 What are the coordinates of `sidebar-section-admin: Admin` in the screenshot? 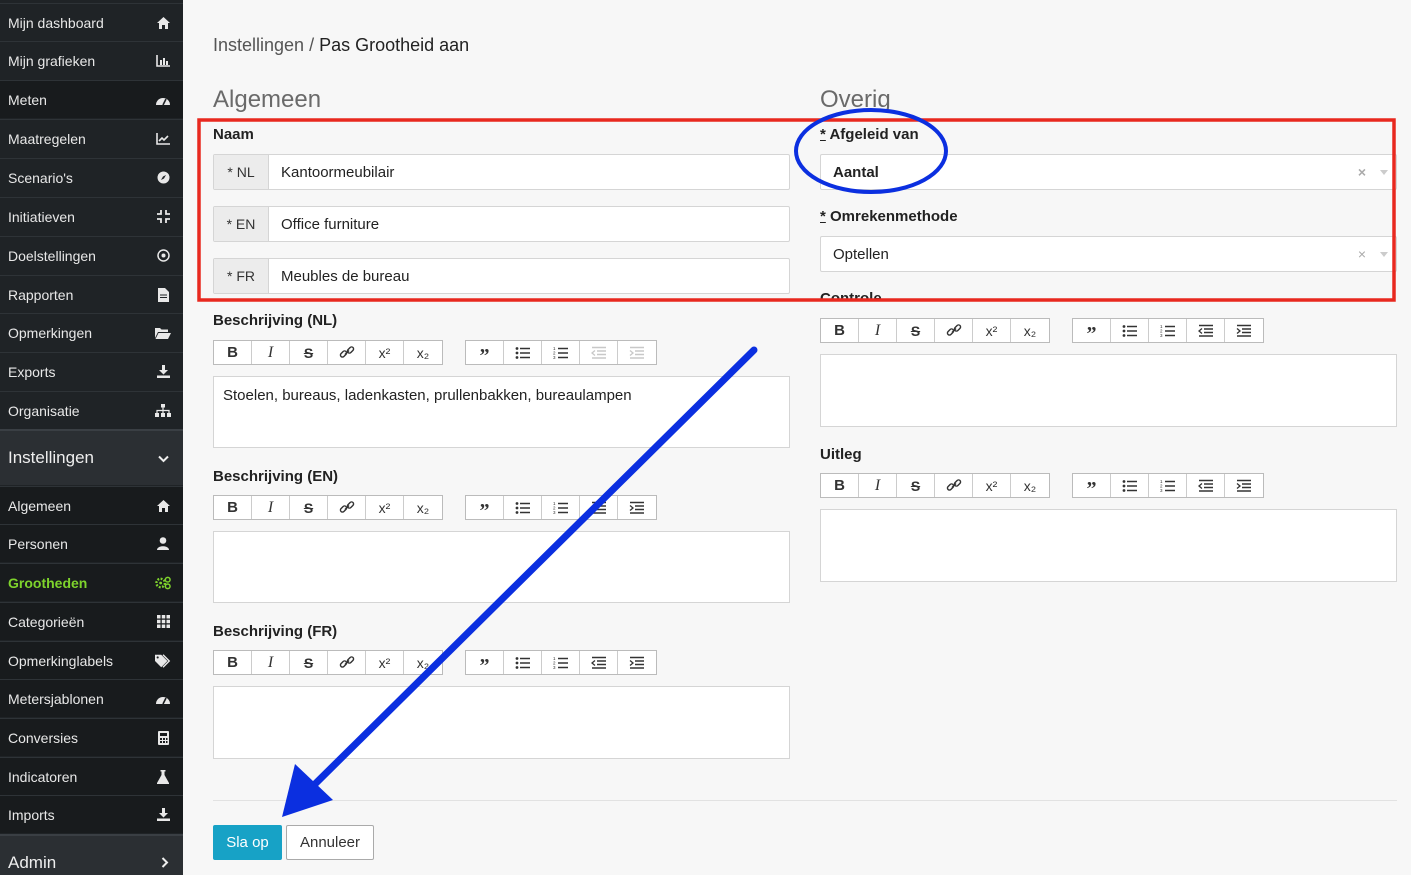 It's located at (91, 854).